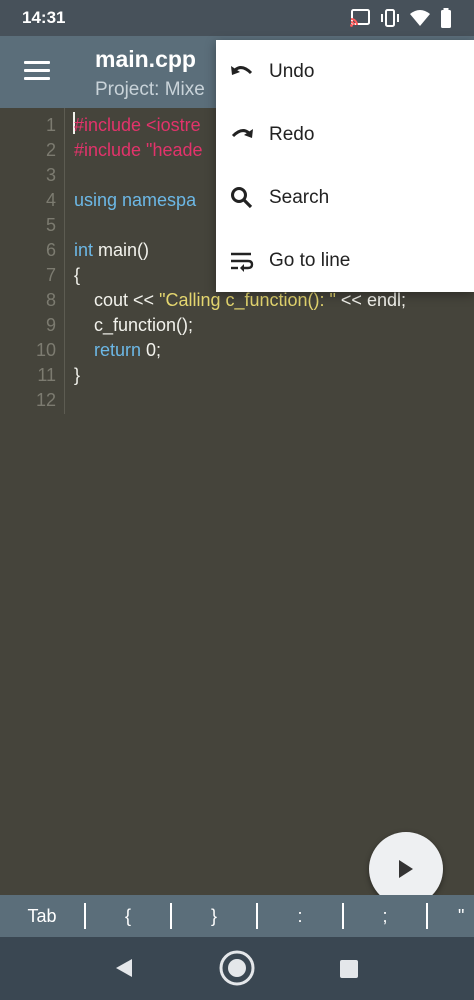 Image resolution: width=474 pixels, height=1000 pixels. I want to click on go-to-line-icon, so click(242, 262).